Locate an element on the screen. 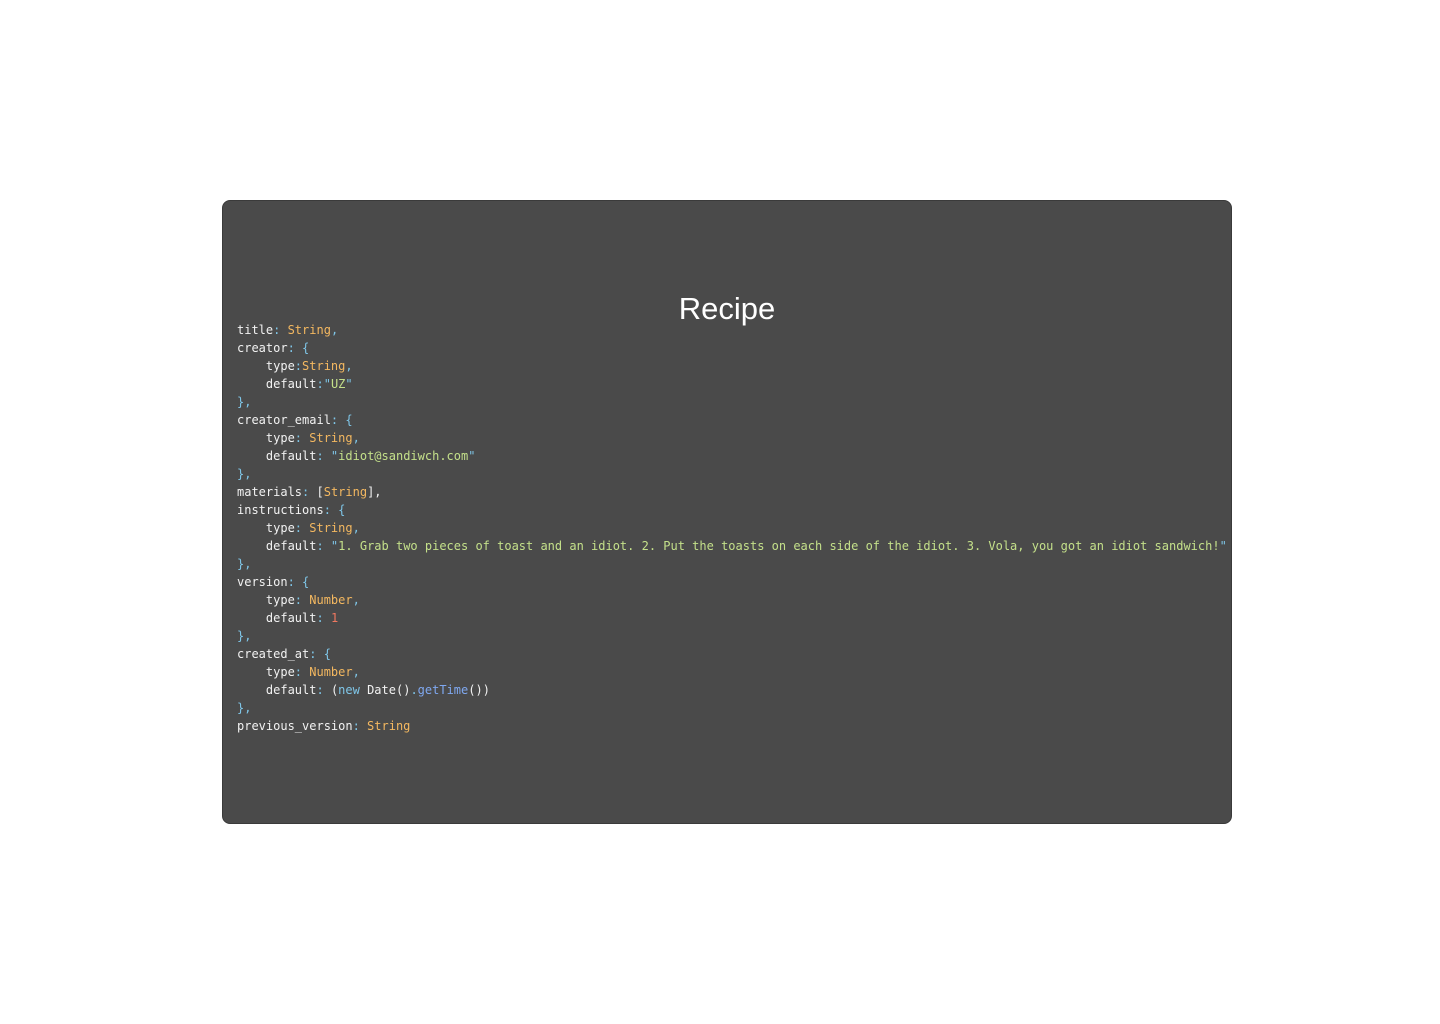 Image resolution: width=1440 pixels, height=1024 pixels. code-token-str: idiot@sandiwch.com is located at coordinates (403, 456).